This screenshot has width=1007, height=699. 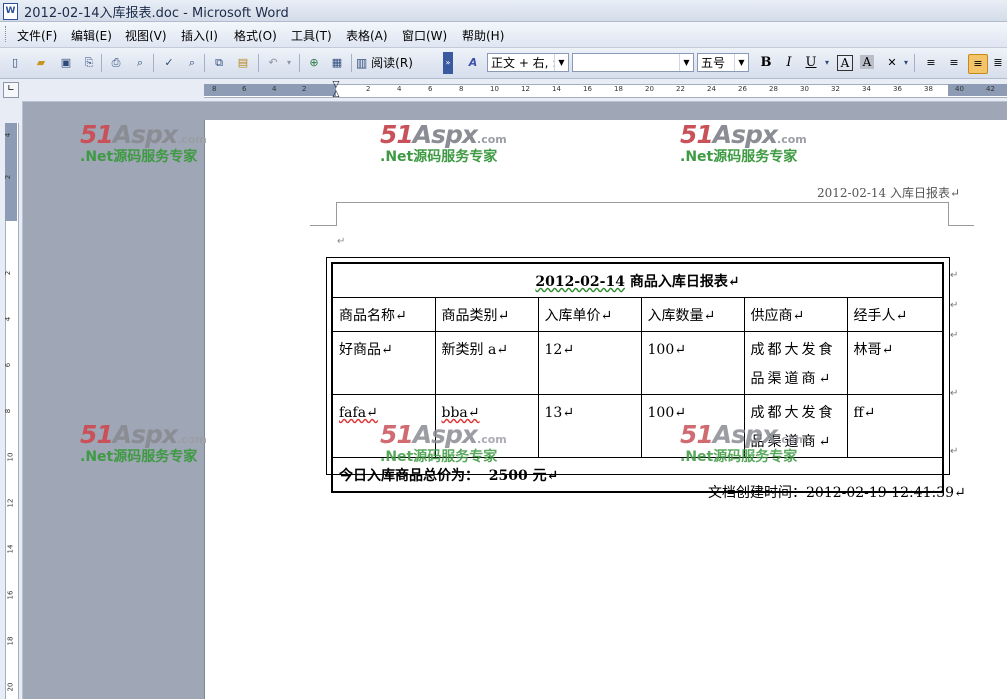 What do you see at coordinates (637, 280) in the screenshot?
I see `table-title-cell: 2012-02-14 商品入库日报表↵` at bounding box center [637, 280].